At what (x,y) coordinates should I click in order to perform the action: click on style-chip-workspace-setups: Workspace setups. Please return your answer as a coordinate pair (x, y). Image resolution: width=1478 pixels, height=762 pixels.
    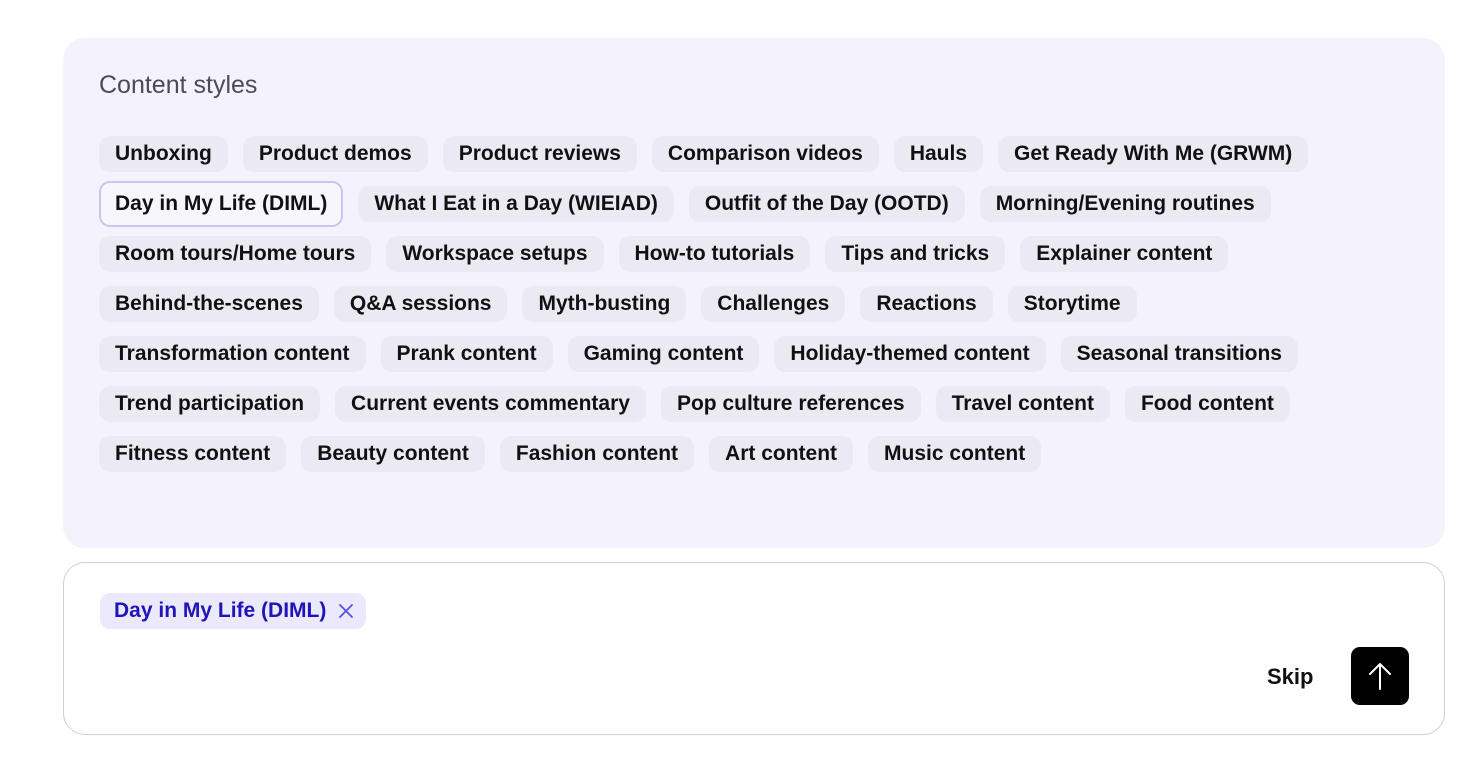
    Looking at the image, I should click on (495, 254).